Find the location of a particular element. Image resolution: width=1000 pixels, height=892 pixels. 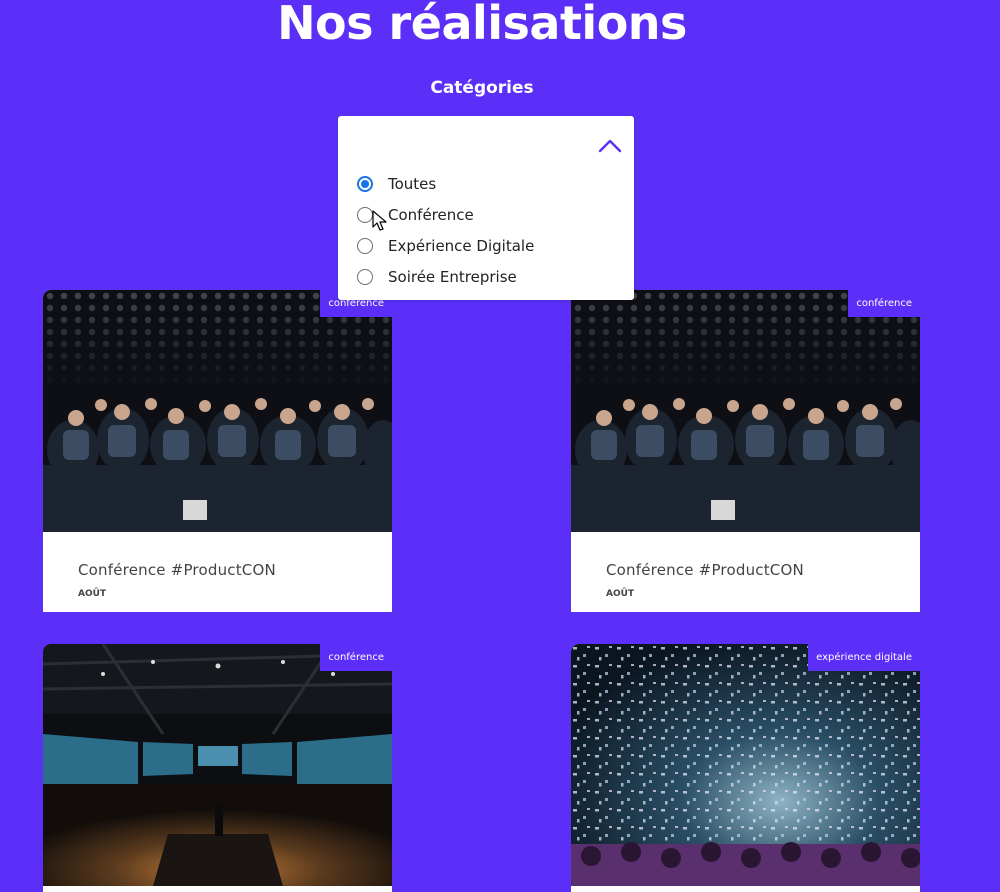

mouse-cursor-icon is located at coordinates (379, 220).